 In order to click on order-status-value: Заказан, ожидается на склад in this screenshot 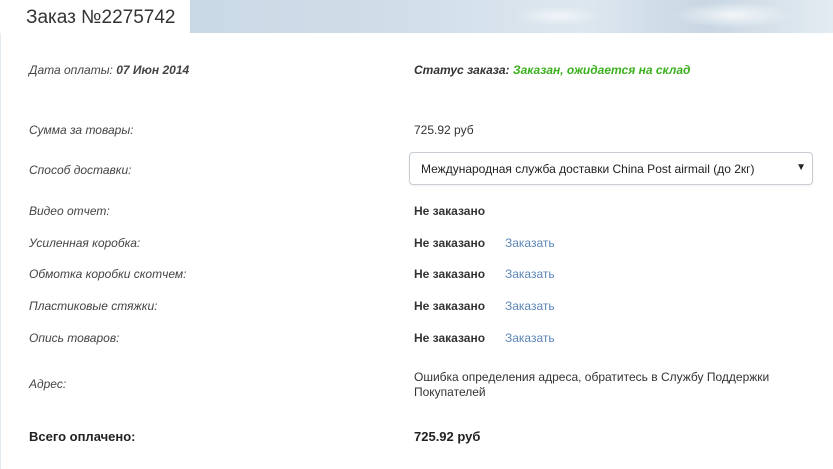, I will do `click(601, 70)`.